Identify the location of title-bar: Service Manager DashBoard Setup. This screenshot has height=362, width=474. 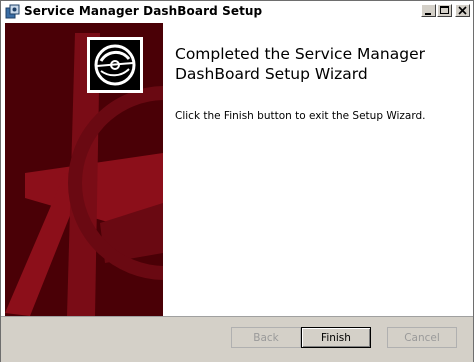
(237, 12).